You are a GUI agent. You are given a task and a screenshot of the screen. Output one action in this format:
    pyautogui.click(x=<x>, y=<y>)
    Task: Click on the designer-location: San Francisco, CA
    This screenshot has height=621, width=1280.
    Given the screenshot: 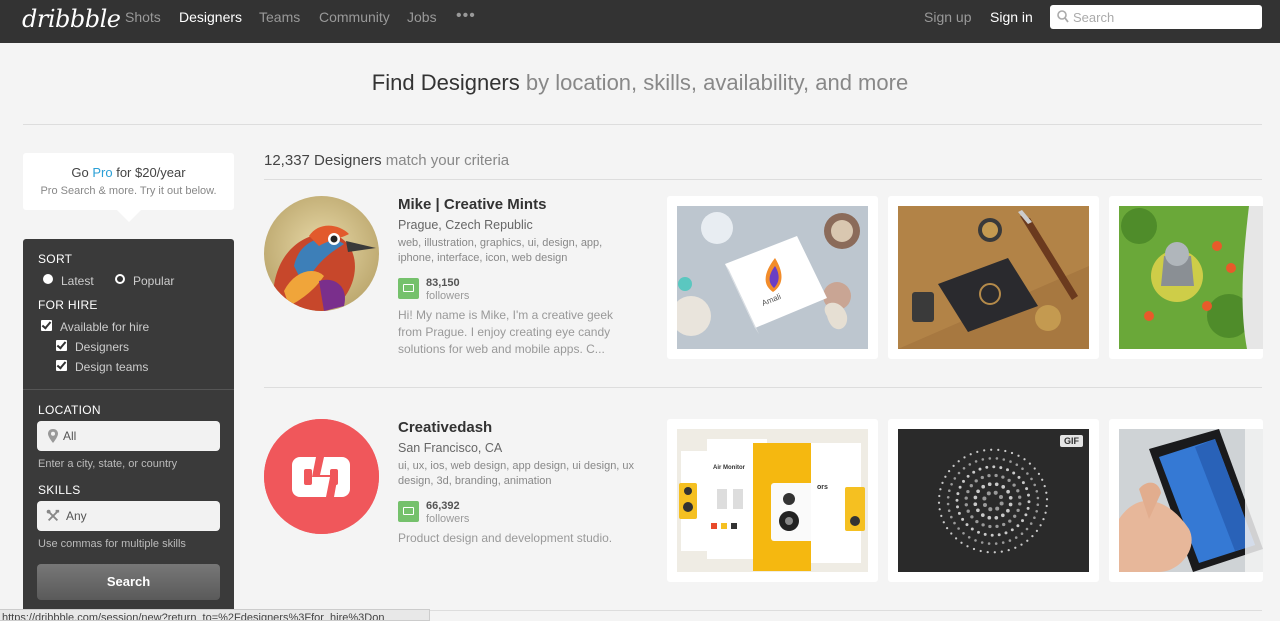 What is the action you would take?
    pyautogui.click(x=450, y=448)
    